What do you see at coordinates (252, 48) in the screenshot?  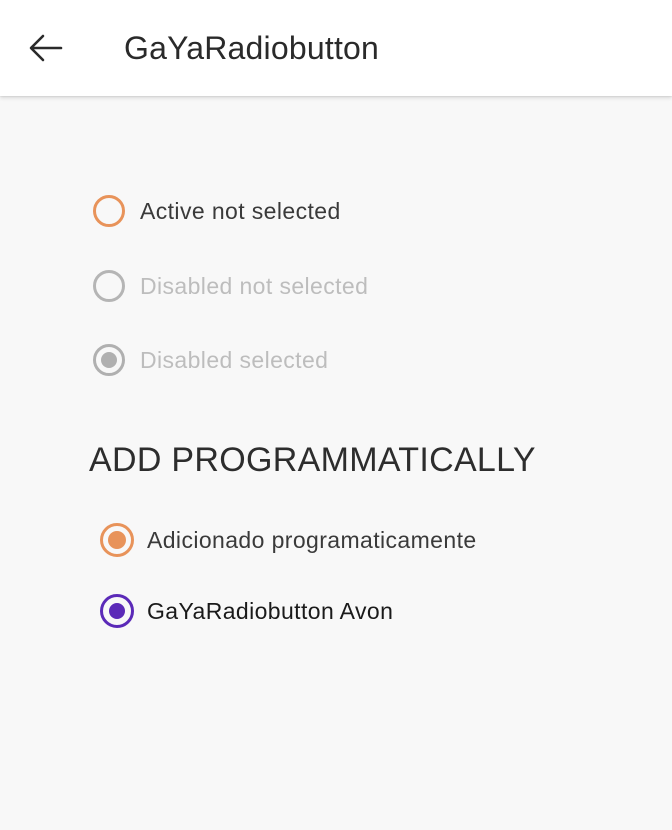 I see `page-title: GaYaRadiobutton` at bounding box center [252, 48].